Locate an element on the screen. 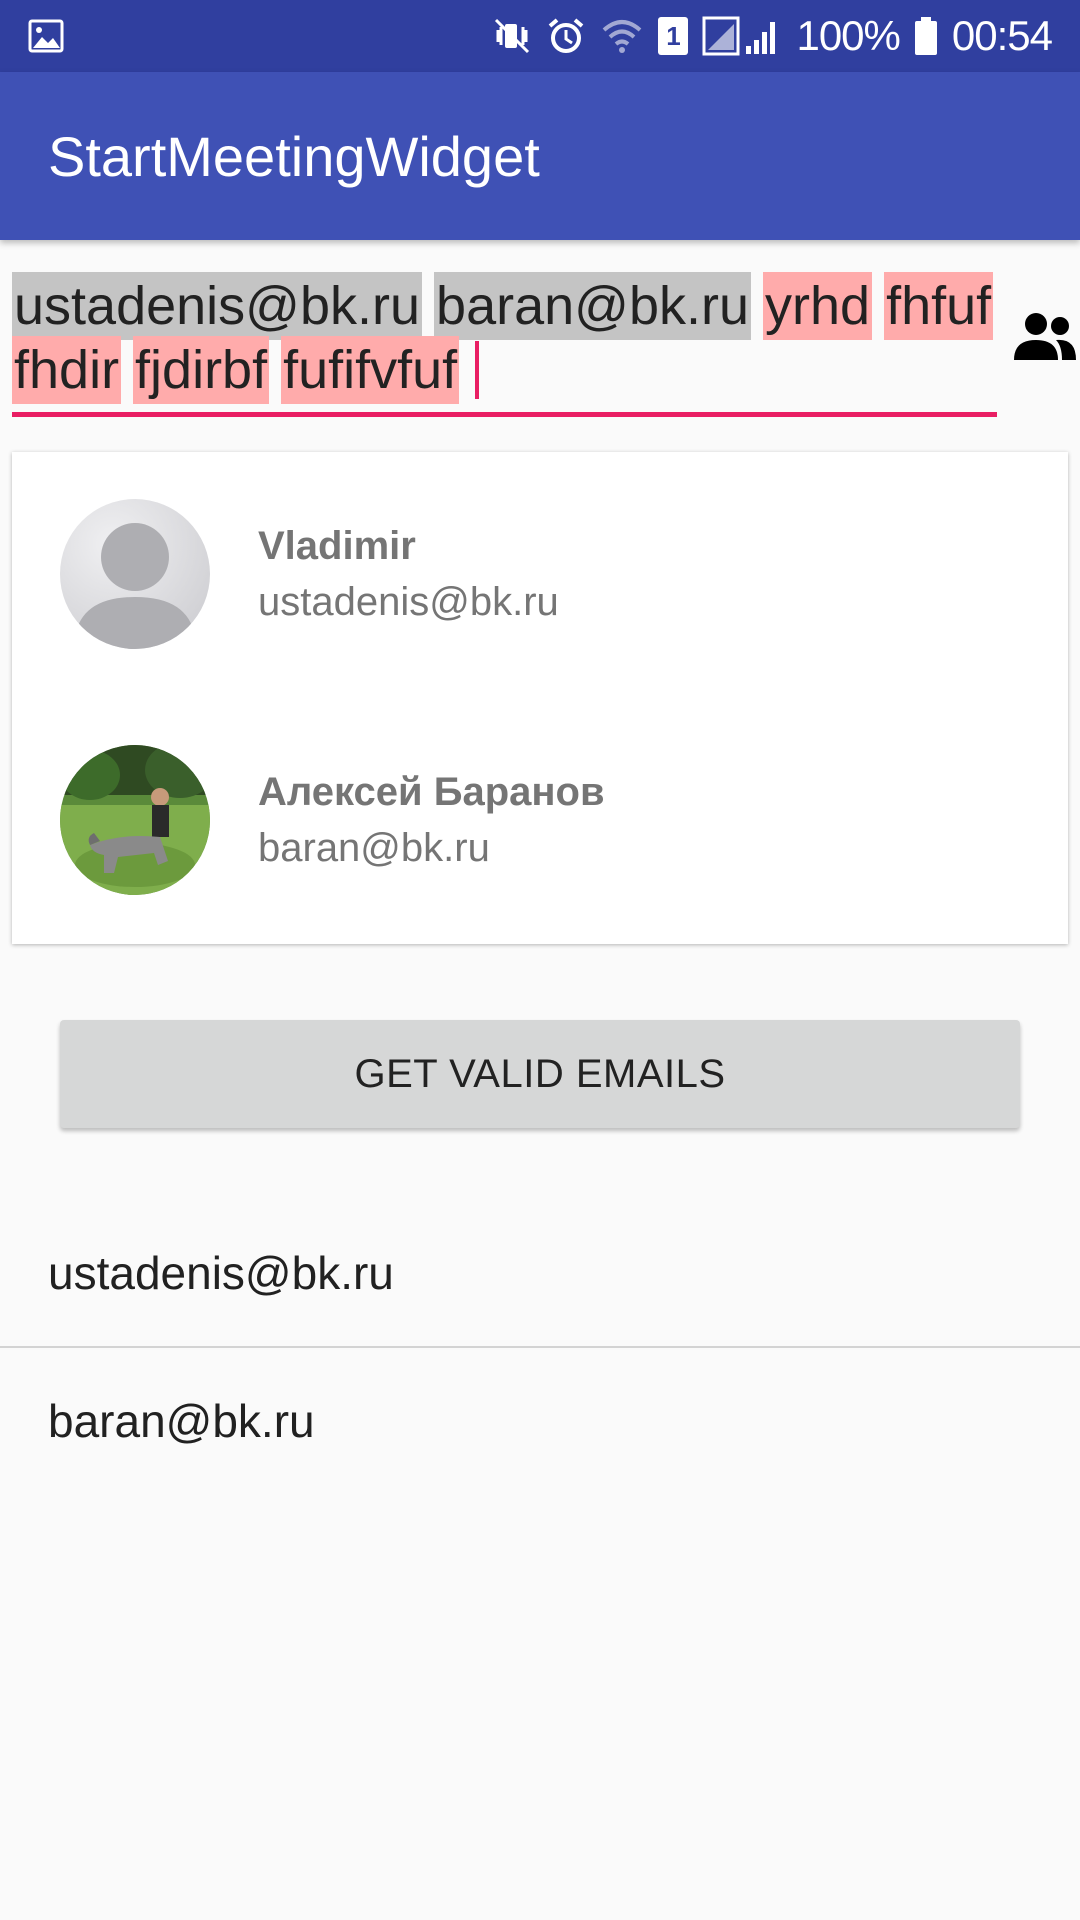  chip-invalid: fjdirbf is located at coordinates (201, 370).